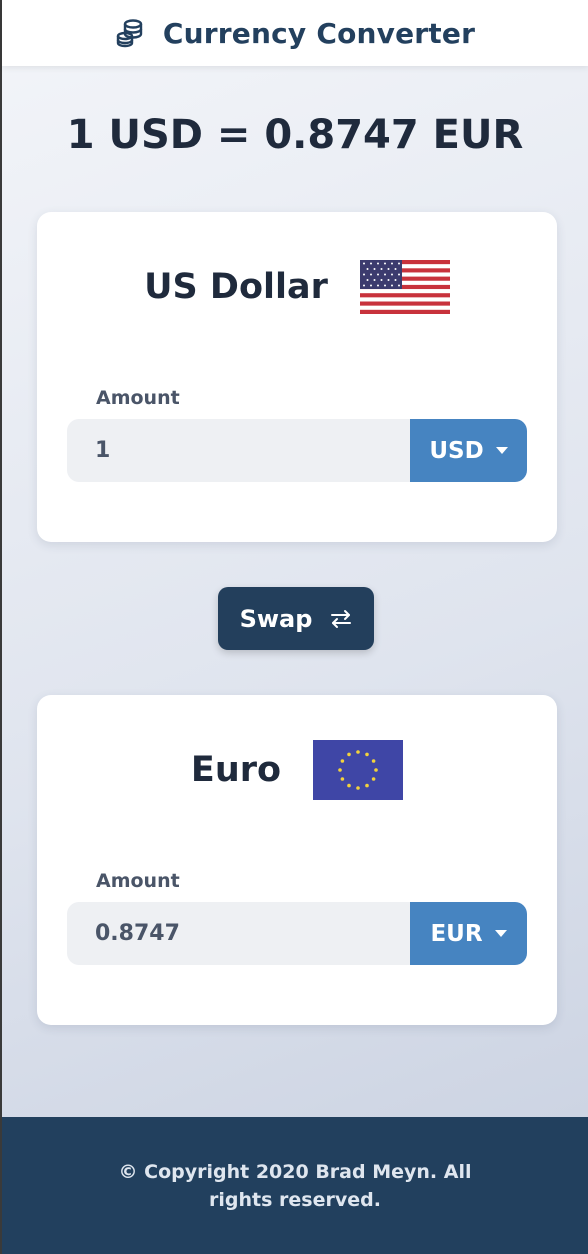  I want to click on app-header: Currency Converter, so click(295, 33).